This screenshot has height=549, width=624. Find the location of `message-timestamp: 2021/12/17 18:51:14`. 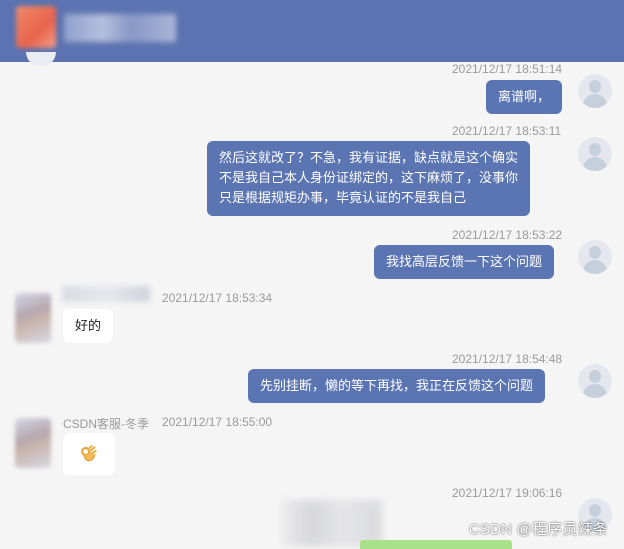

message-timestamp: 2021/12/17 18:51:14 is located at coordinates (507, 69).